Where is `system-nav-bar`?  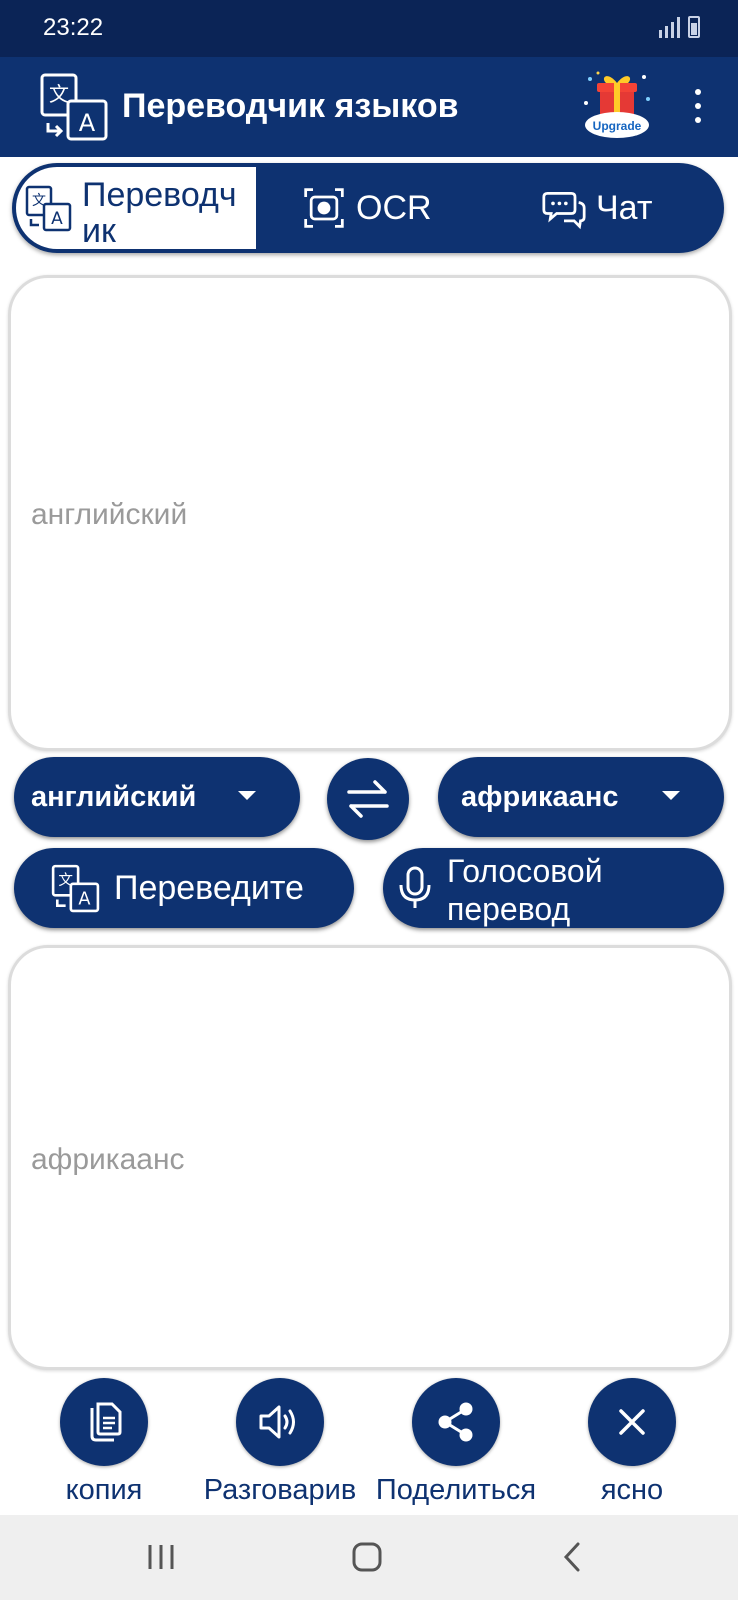 system-nav-bar is located at coordinates (369, 1557).